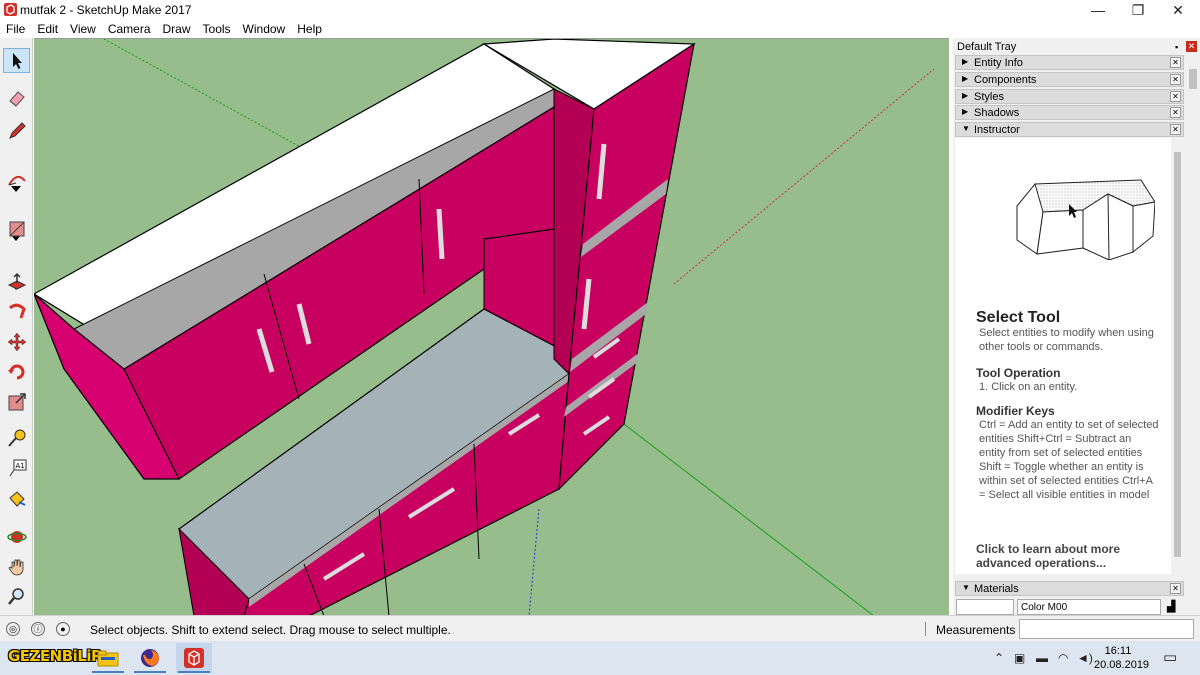 This screenshot has height=675, width=1200. I want to click on firefox-icon, so click(150, 658).